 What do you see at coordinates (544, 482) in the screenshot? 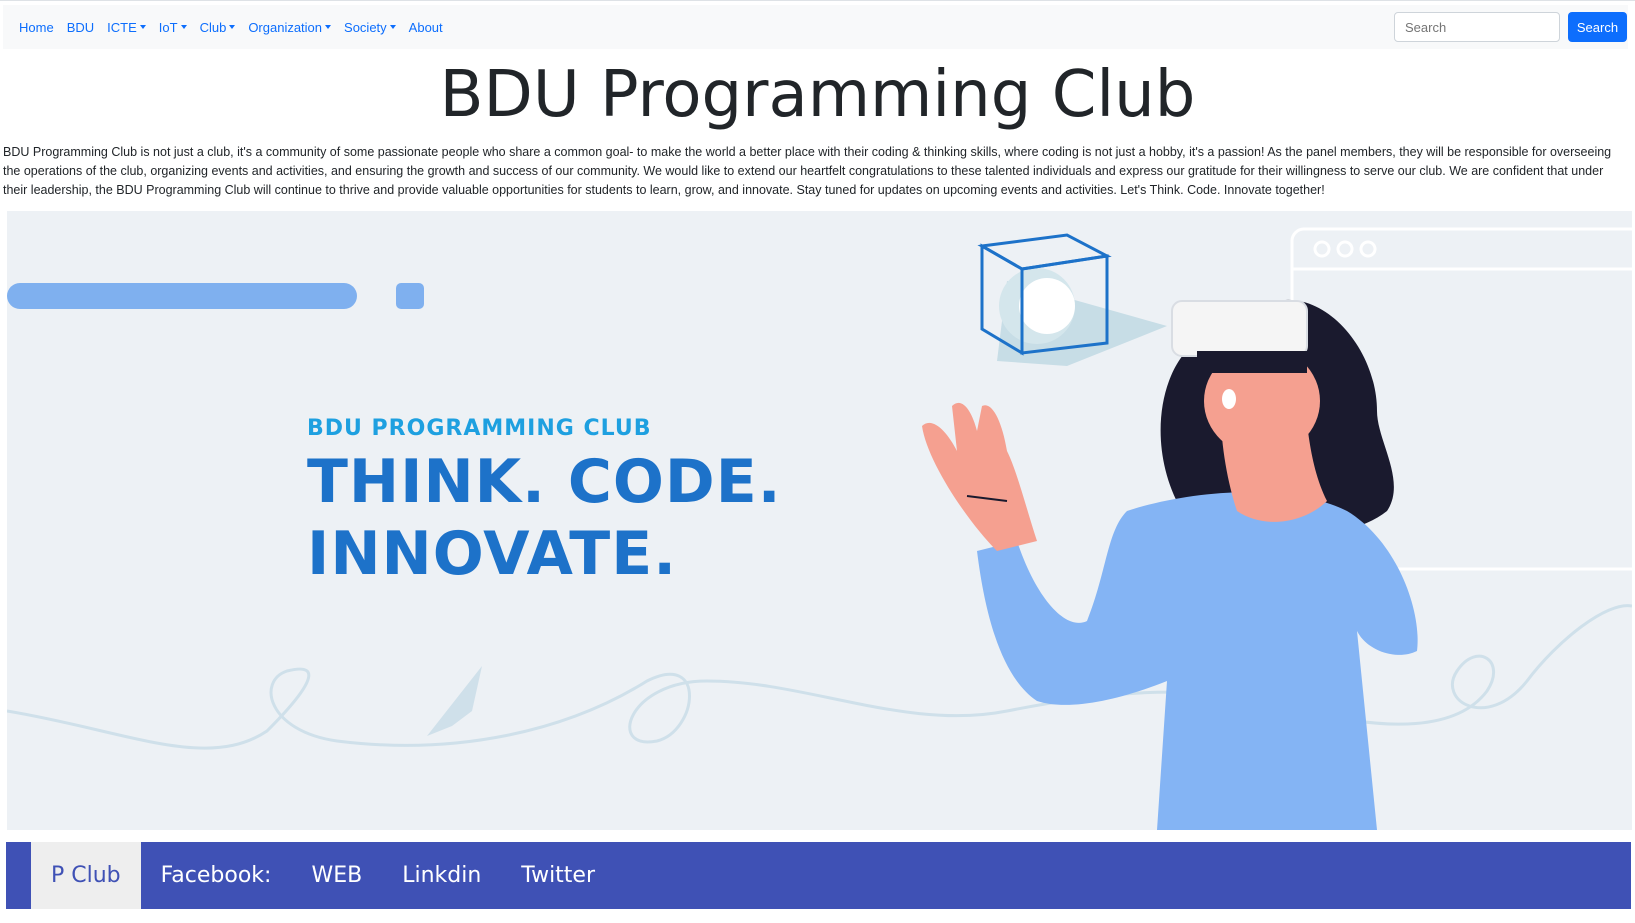
I see `hero-headline-line1: THINK. CODE.` at bounding box center [544, 482].